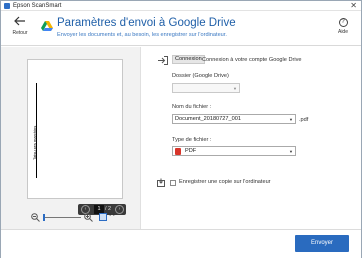 The width and height of the screenshot is (362, 258). I want to click on title-bar: Epson ScanSmart ✕, so click(181, 6).